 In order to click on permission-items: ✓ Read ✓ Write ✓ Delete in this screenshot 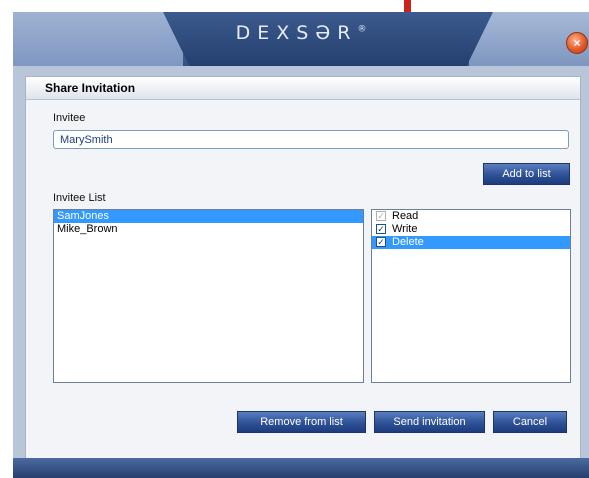, I will do `click(471, 229)`.